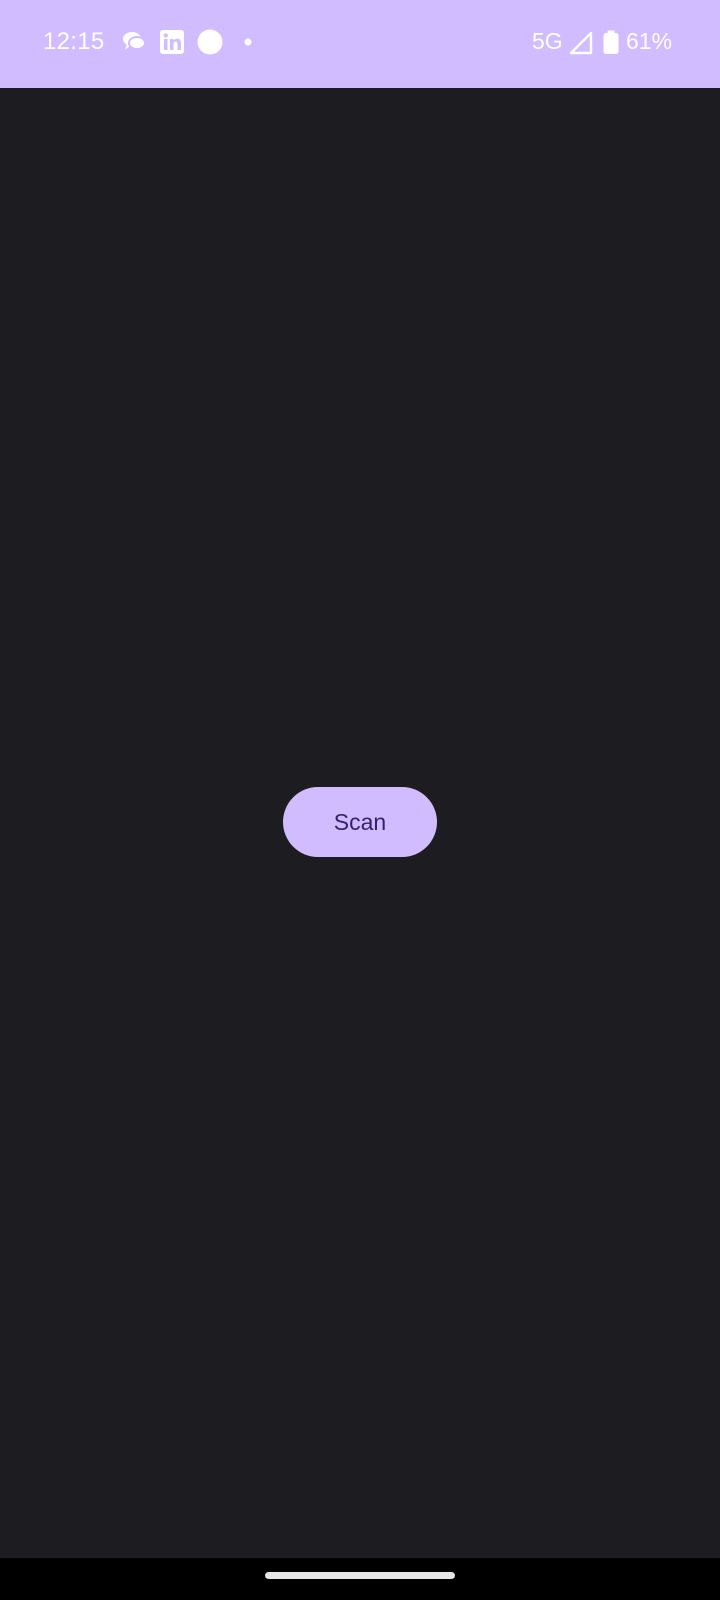  Describe the element at coordinates (210, 42) in the screenshot. I see `circle-notification-icon` at that location.